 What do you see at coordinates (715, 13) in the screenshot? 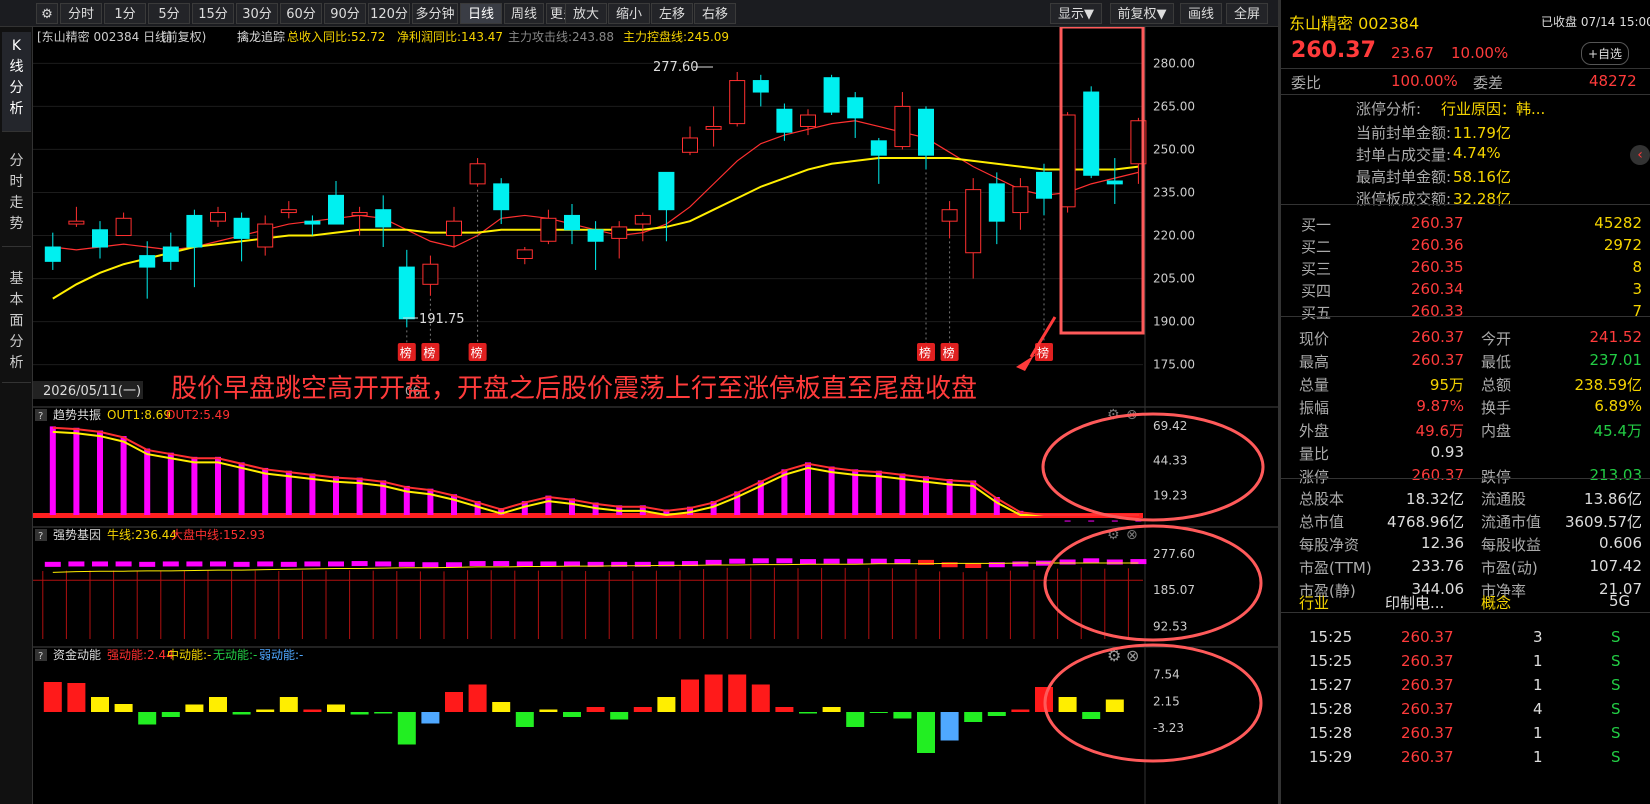
I see `move-right-button: 右移` at bounding box center [715, 13].